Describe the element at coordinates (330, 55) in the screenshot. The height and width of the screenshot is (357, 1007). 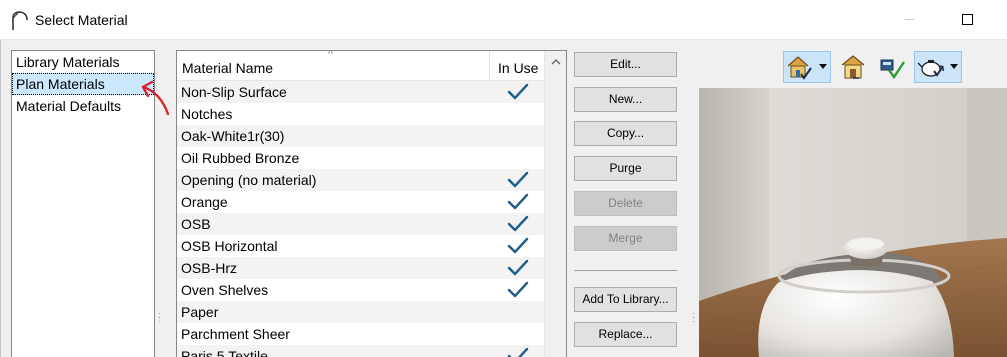
I see `sort-ascending-icon: ^` at that location.